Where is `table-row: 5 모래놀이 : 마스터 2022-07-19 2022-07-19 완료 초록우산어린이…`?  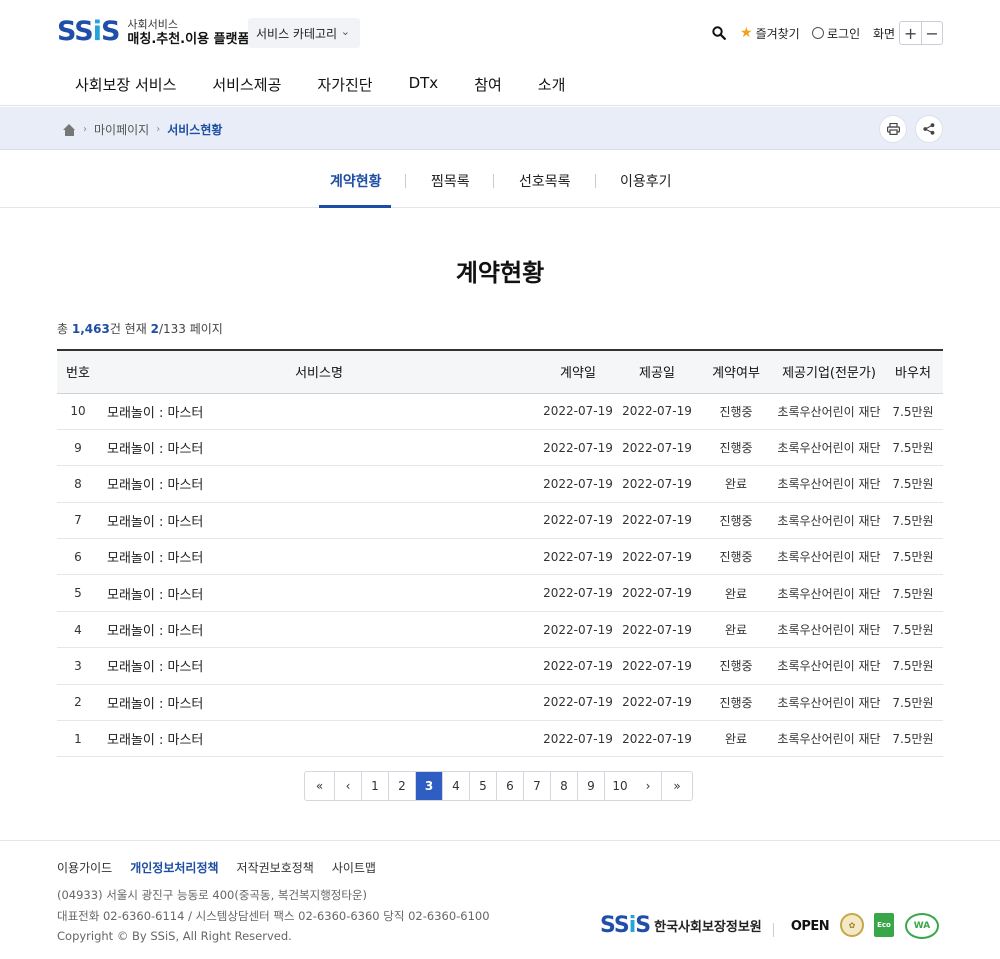
table-row: 5 모래놀이 : 마스터 2022-07-19 2022-07-19 완료 초록우산어린이… is located at coordinates (500, 593).